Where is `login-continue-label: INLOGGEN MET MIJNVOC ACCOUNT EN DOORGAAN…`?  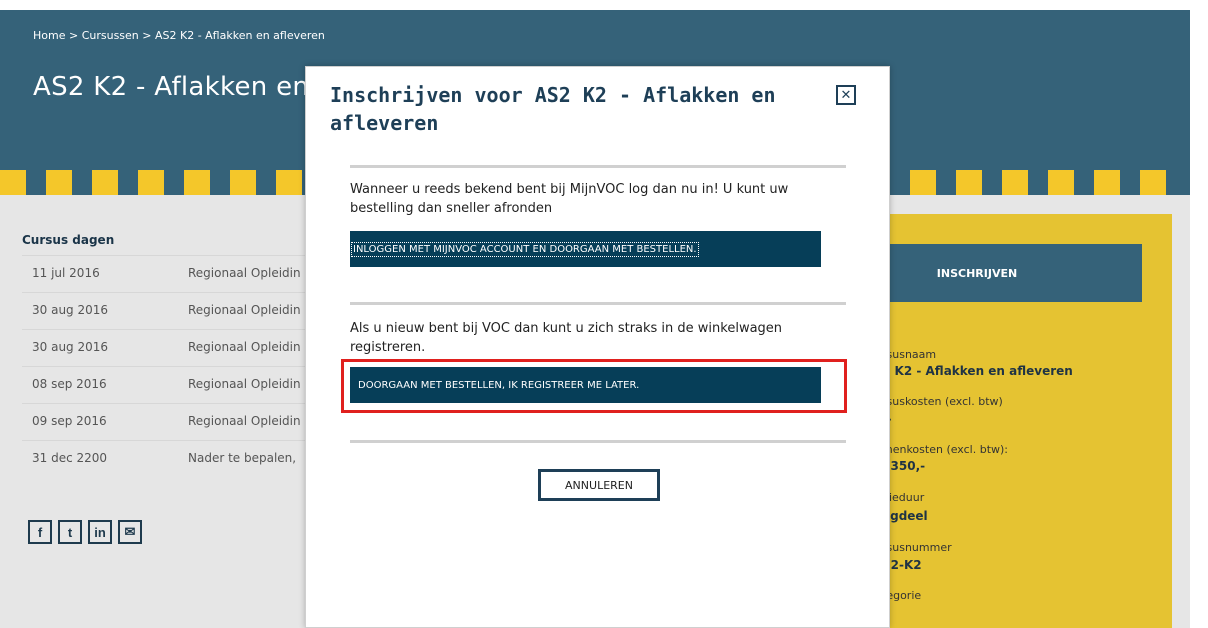
login-continue-label: INLOGGEN MET MIJNVOC ACCOUNT EN DOORGAAN… is located at coordinates (525, 249).